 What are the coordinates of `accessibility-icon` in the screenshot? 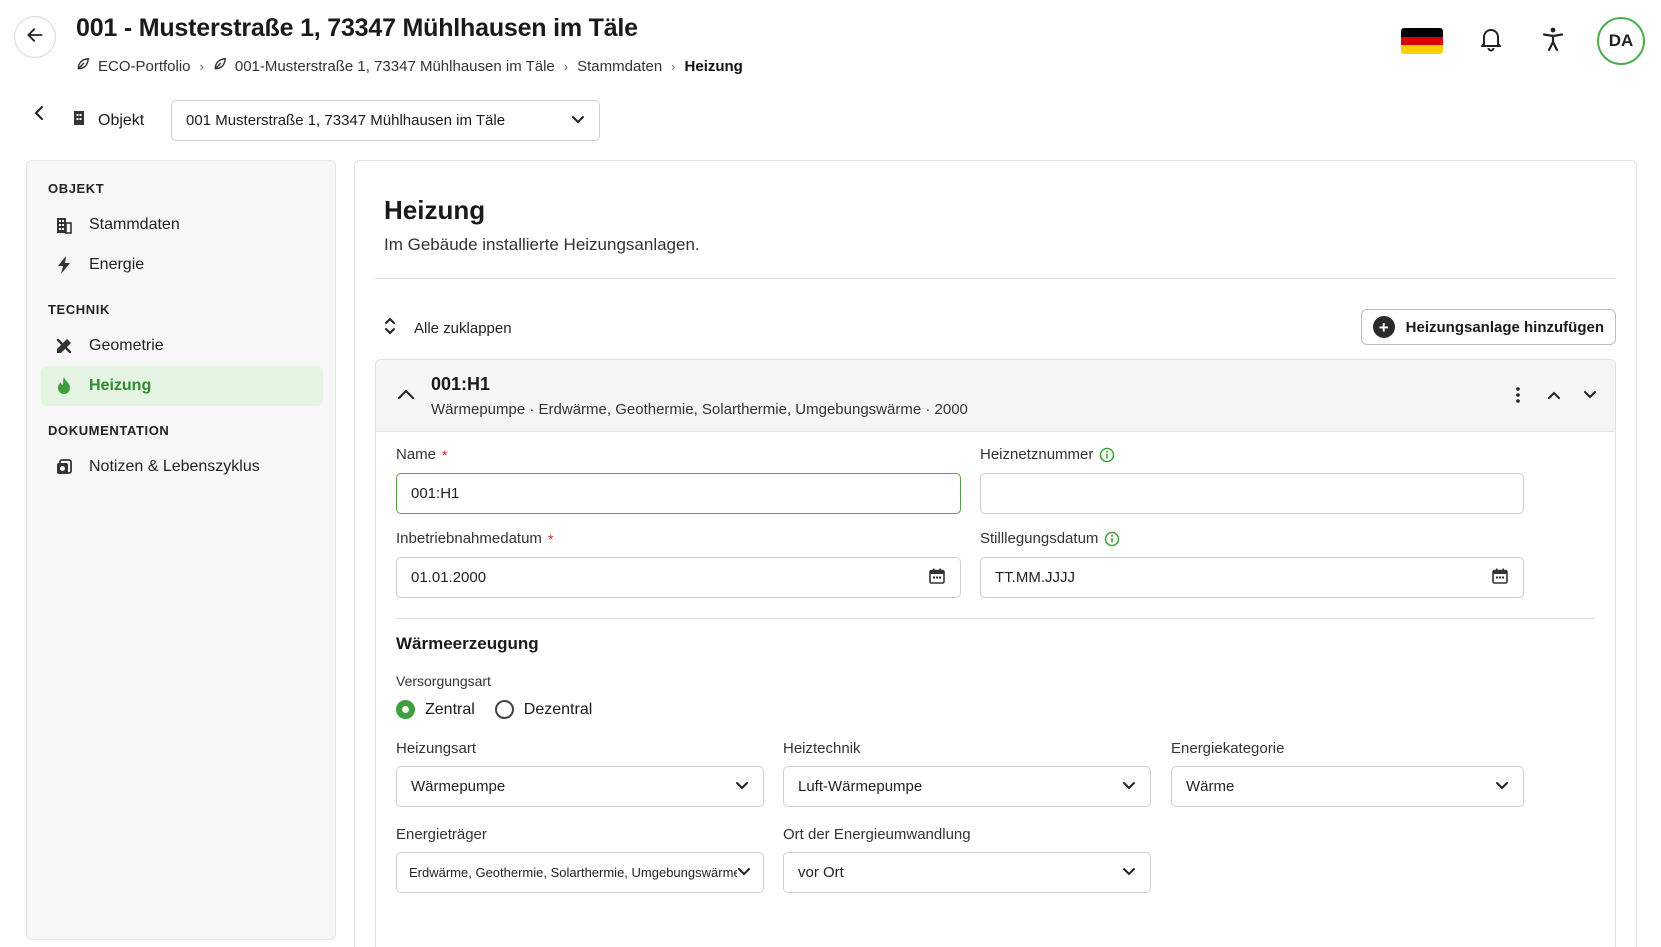 It's located at (1553, 41).